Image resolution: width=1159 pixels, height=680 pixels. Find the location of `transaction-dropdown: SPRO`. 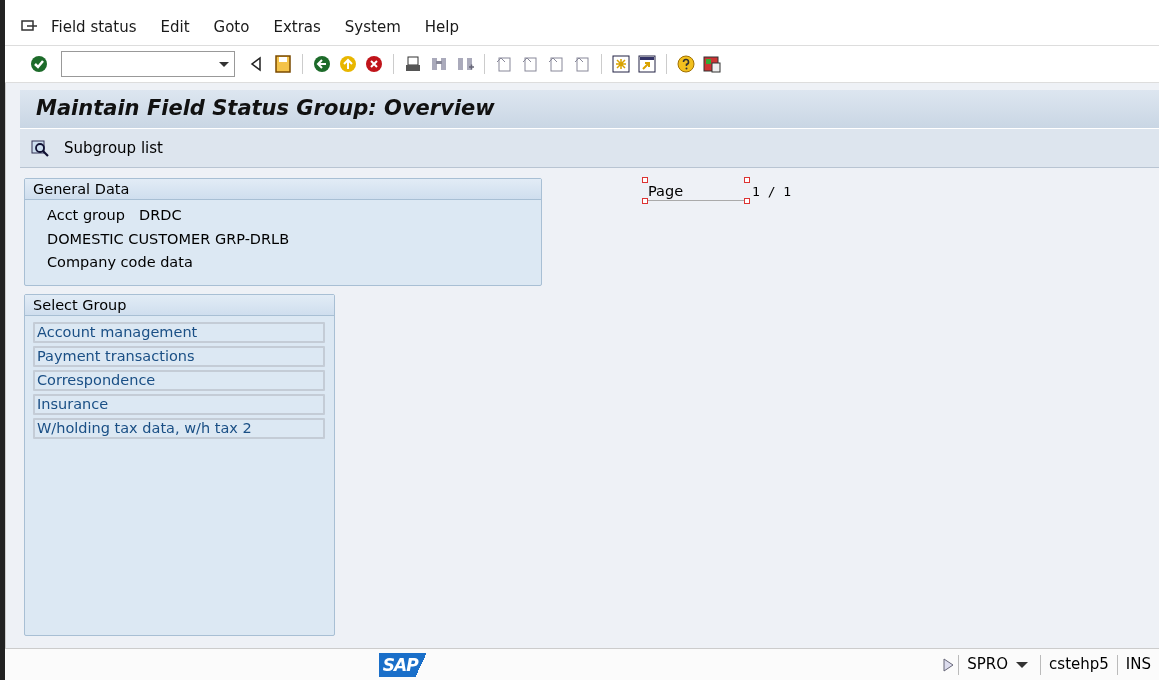

transaction-dropdown: SPRO is located at coordinates (1000, 664).